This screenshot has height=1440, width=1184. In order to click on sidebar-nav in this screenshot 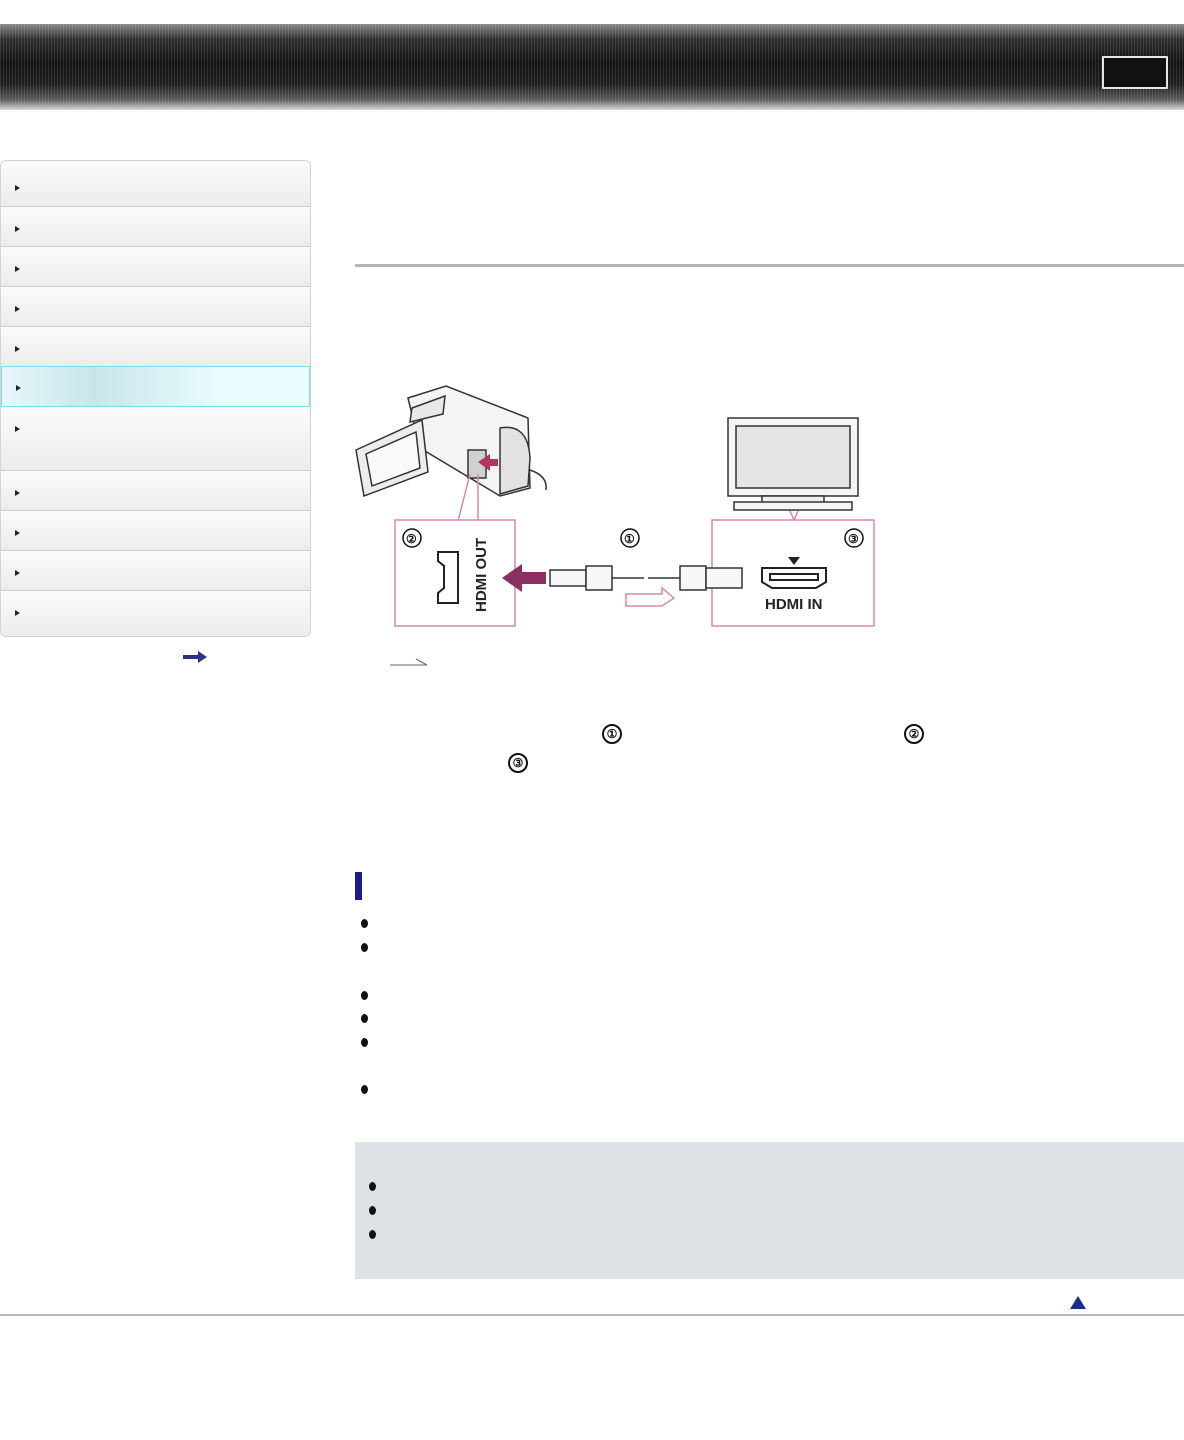, I will do `click(155, 398)`.